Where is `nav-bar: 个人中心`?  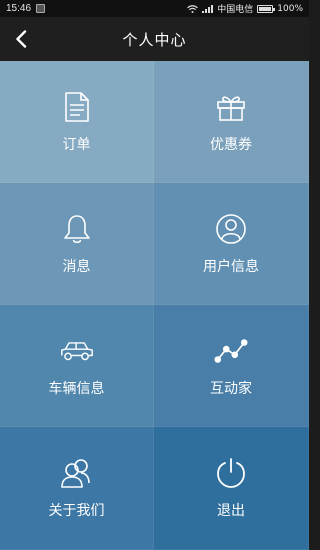 nav-bar: 个人中心 is located at coordinates (154, 39).